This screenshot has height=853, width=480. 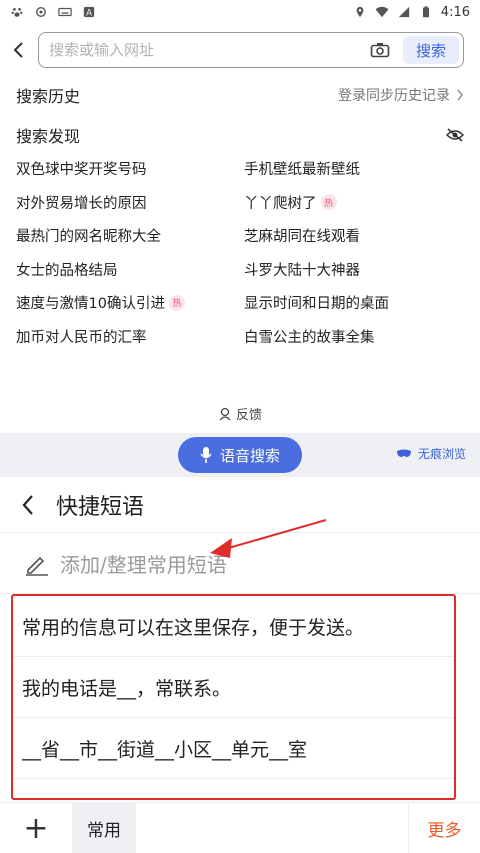 I want to click on more-button: 更多, so click(x=444, y=828).